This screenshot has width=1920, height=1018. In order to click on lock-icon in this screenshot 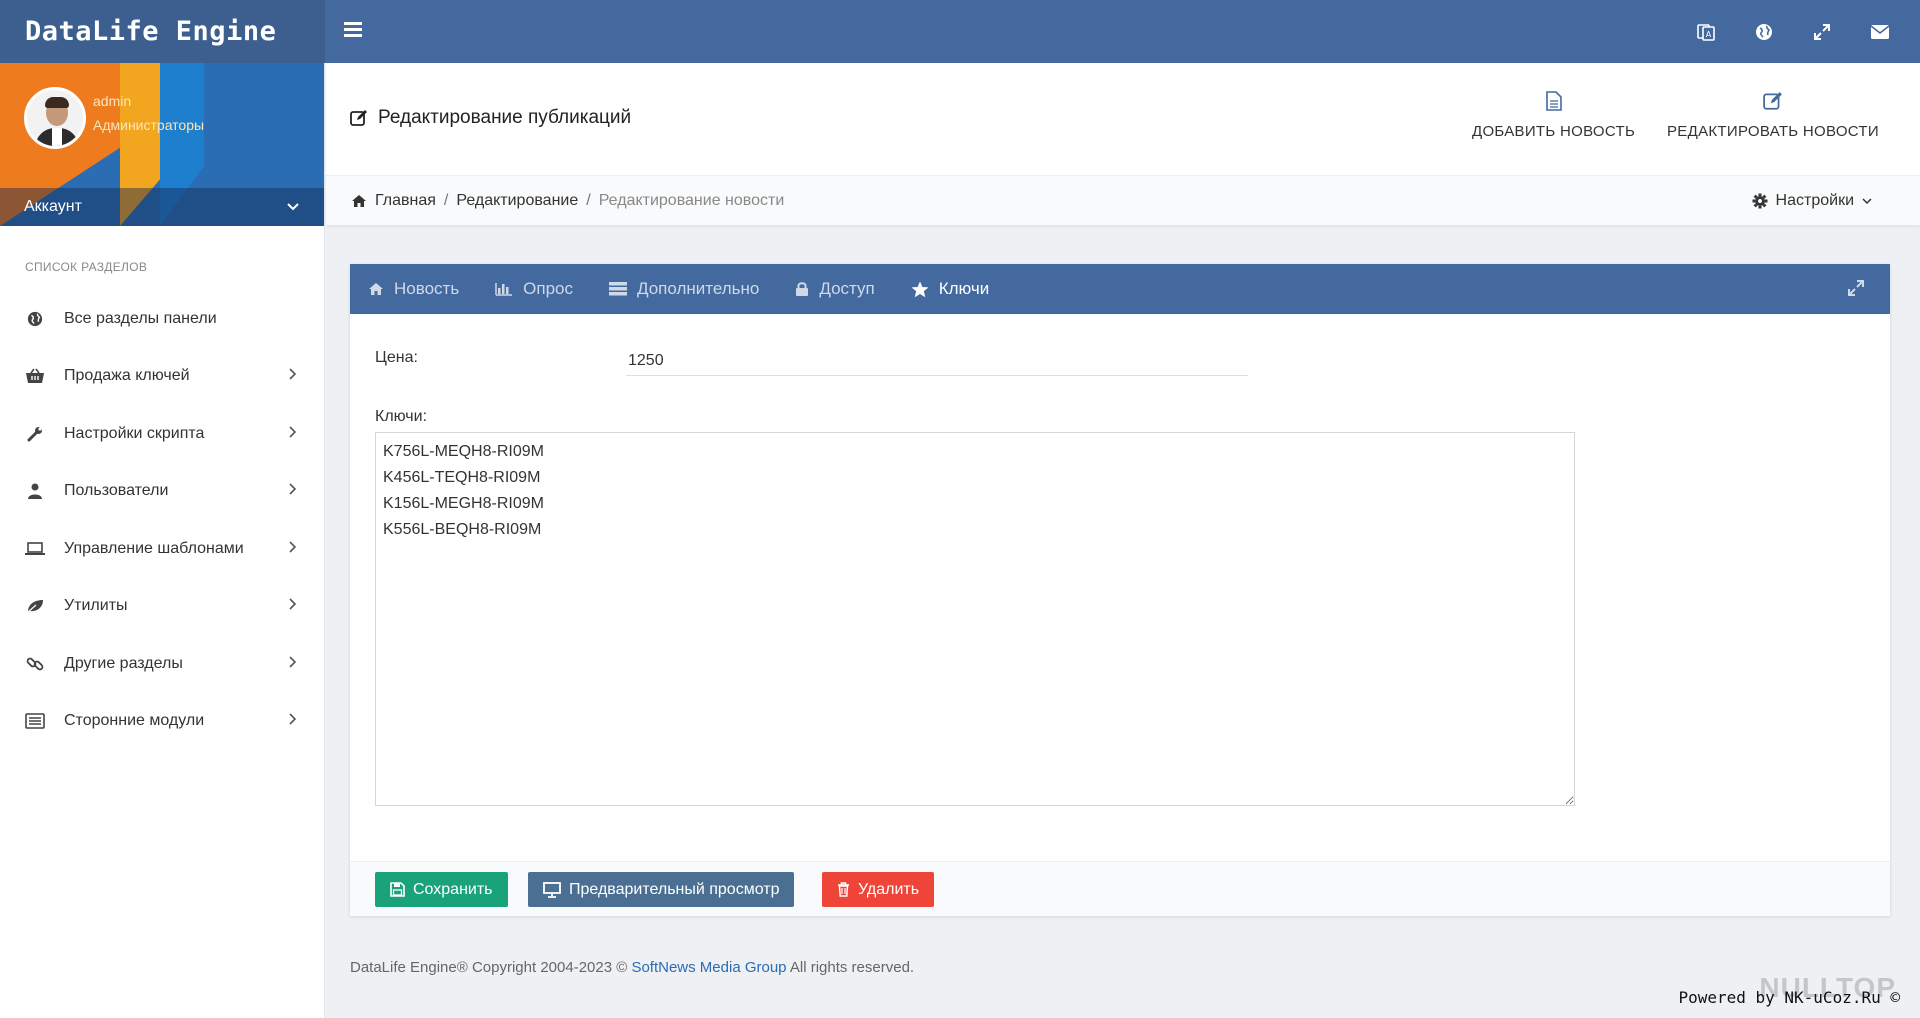, I will do `click(802, 289)`.